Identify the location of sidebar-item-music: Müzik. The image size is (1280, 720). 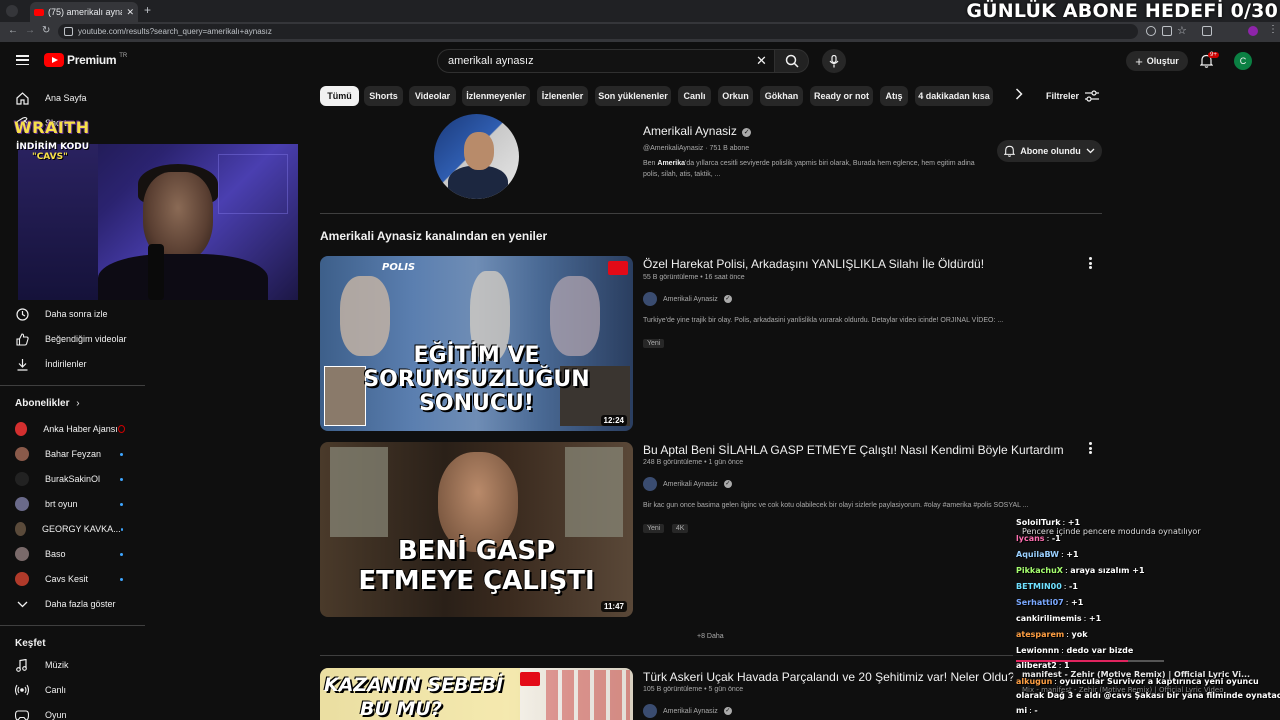
(72, 665).